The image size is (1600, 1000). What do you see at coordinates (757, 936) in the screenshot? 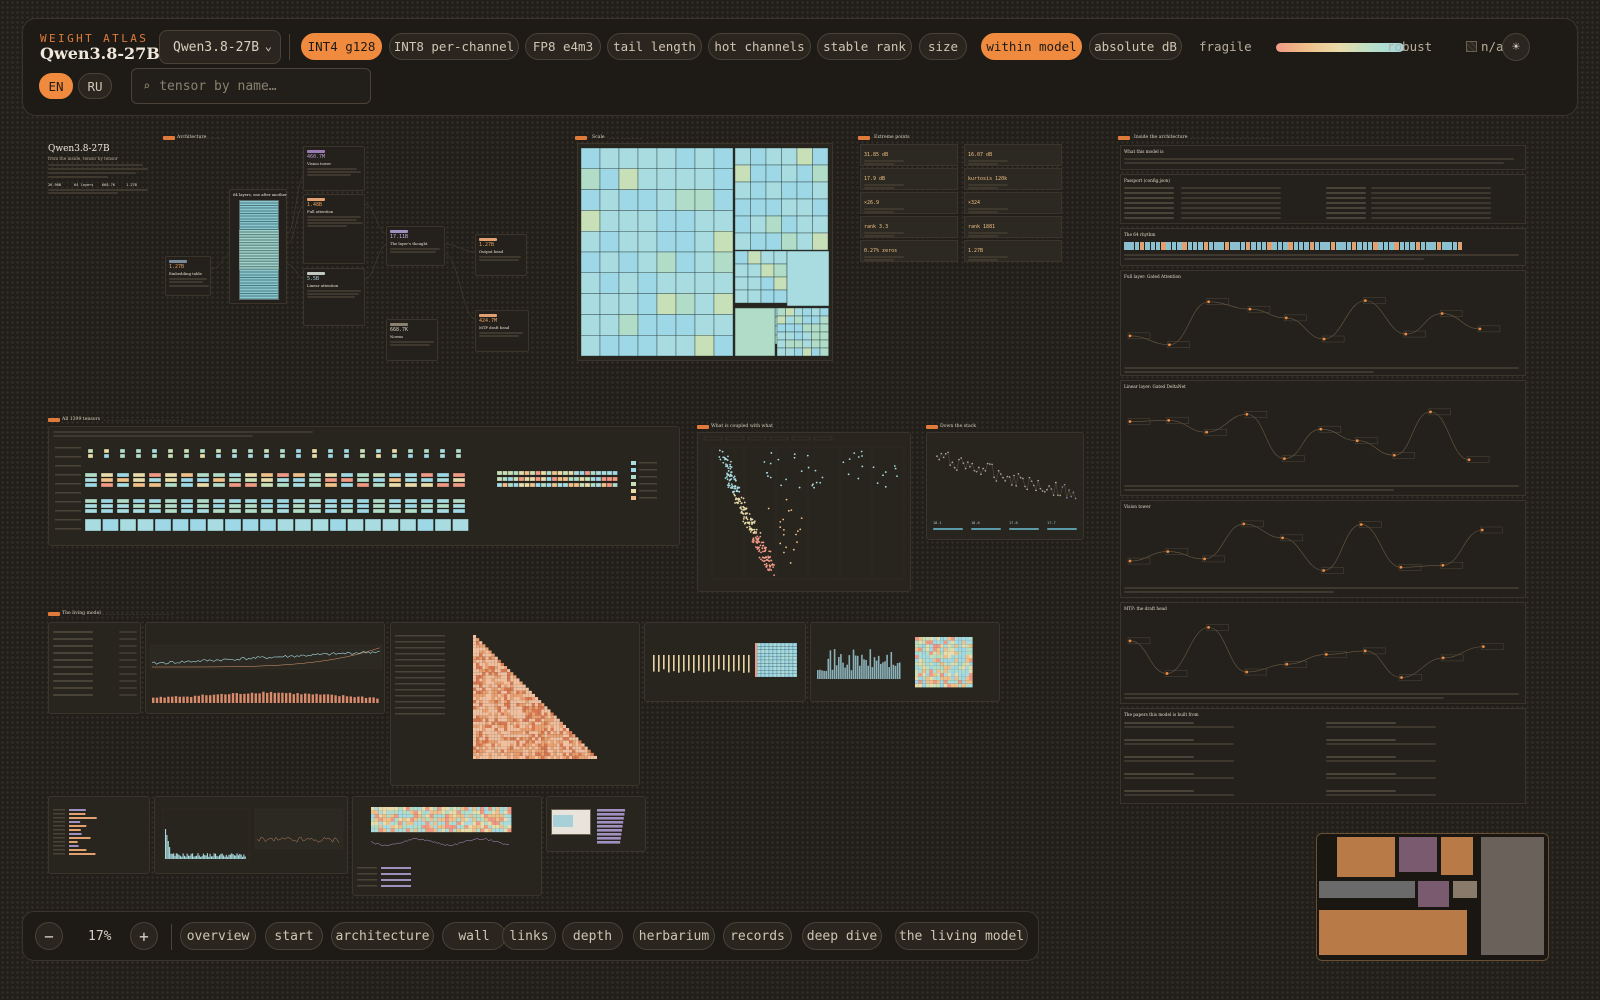
I see `nav-records: records` at bounding box center [757, 936].